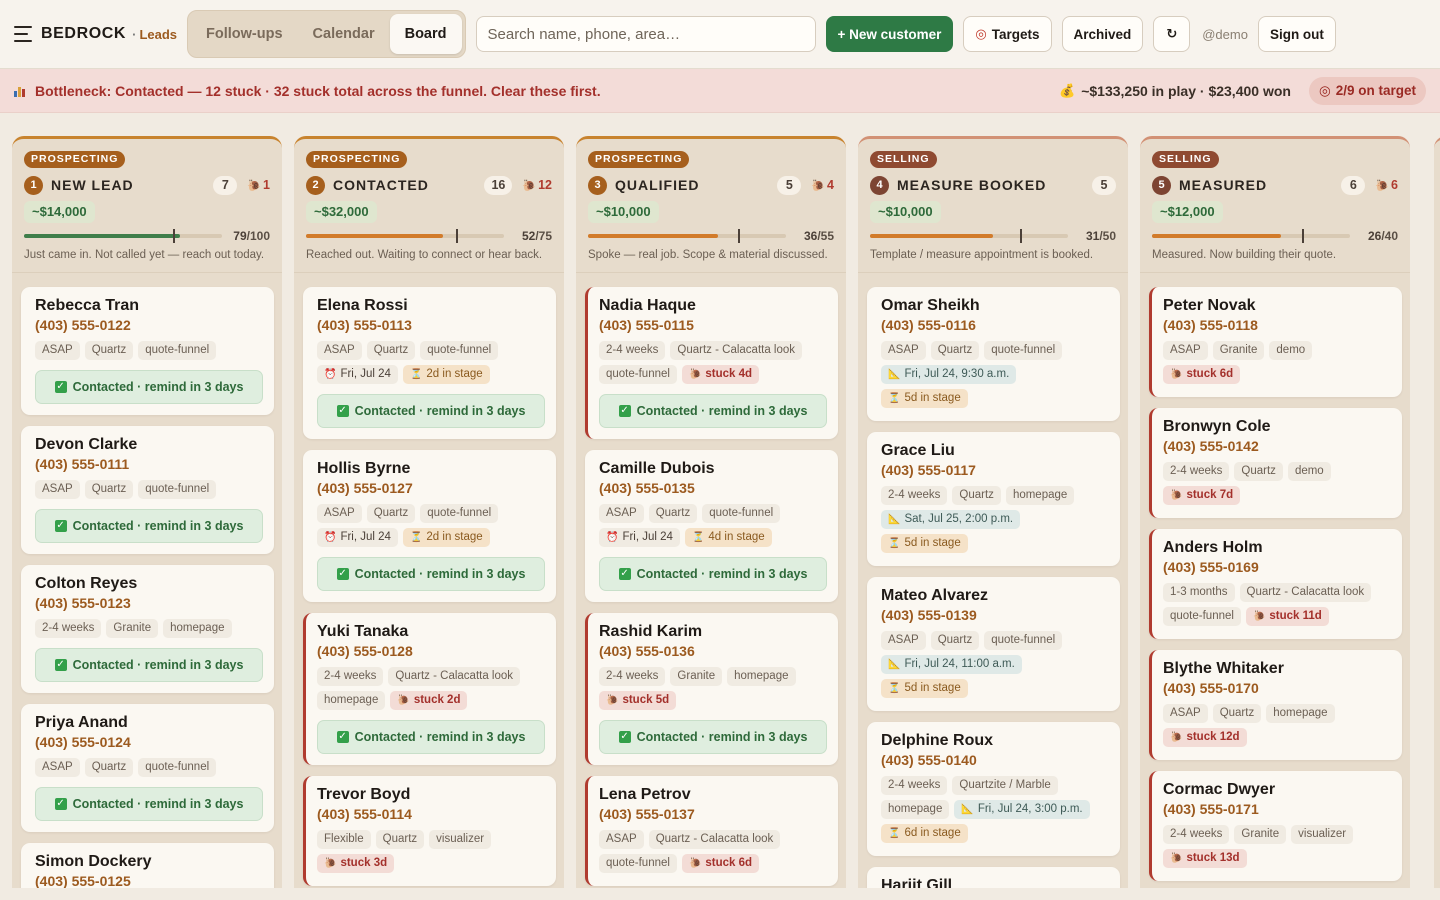 The width and height of the screenshot is (1440, 900). Describe the element at coordinates (344, 34) in the screenshot. I see `tab-calendar: Calendar` at that location.